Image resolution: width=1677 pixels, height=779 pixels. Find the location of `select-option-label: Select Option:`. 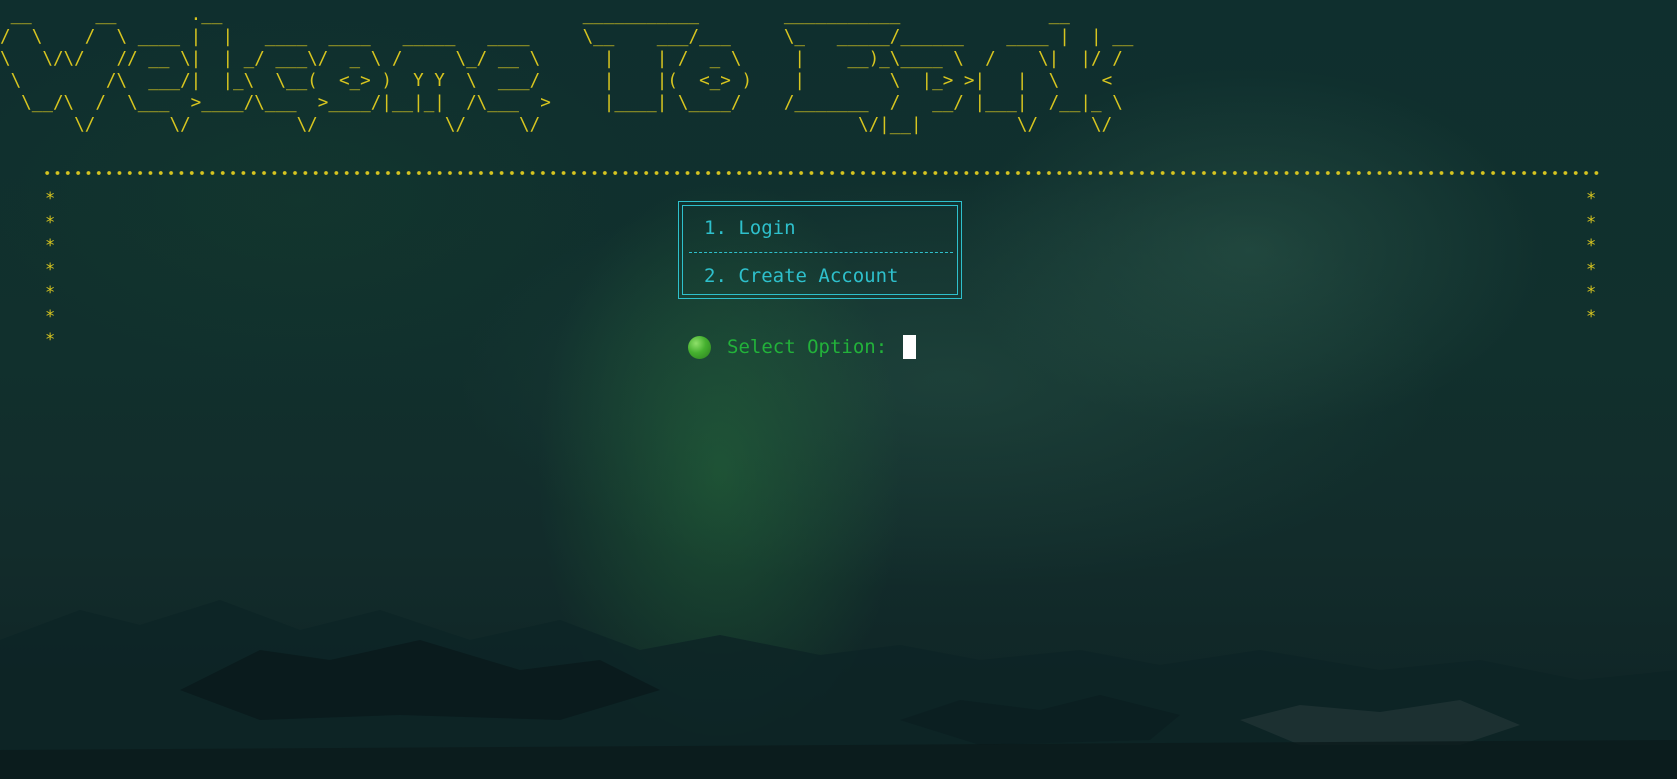

select-option-label: Select Option: is located at coordinates (807, 347).